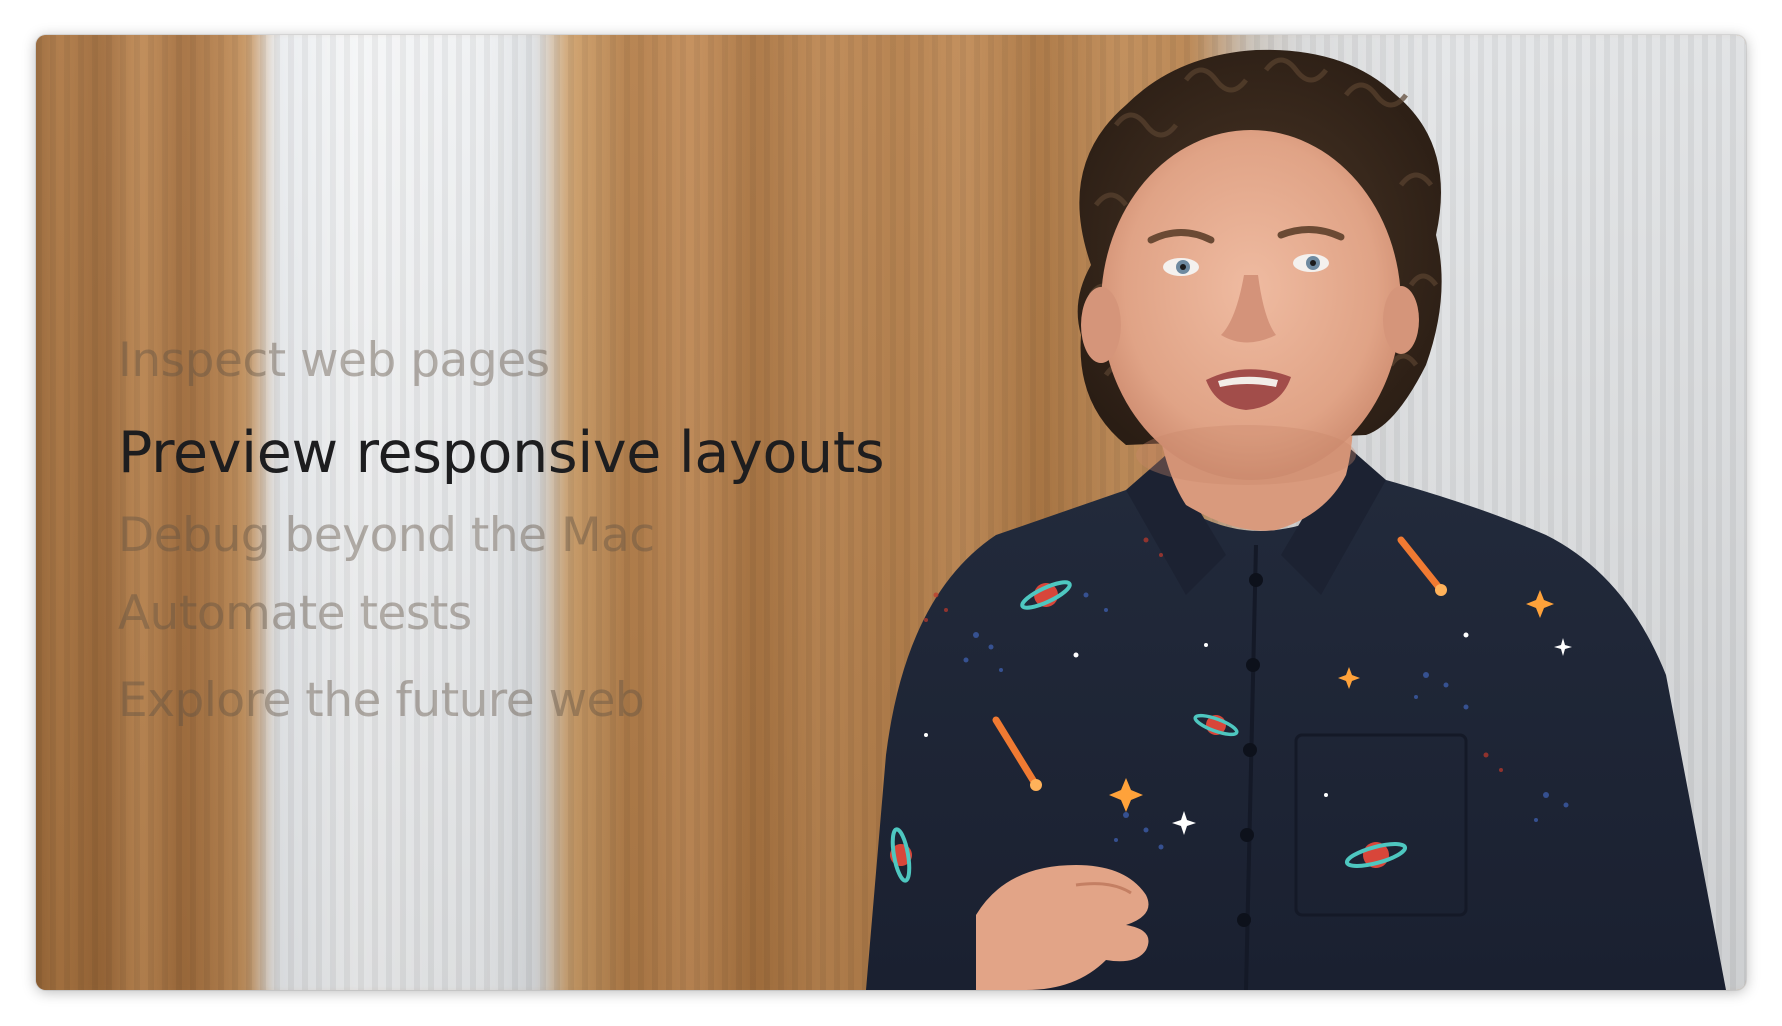 Image resolution: width=1782 pixels, height=1026 pixels. What do you see at coordinates (334, 360) in the screenshot?
I see `topic-inspect-web-pages: Inspect web pages` at bounding box center [334, 360].